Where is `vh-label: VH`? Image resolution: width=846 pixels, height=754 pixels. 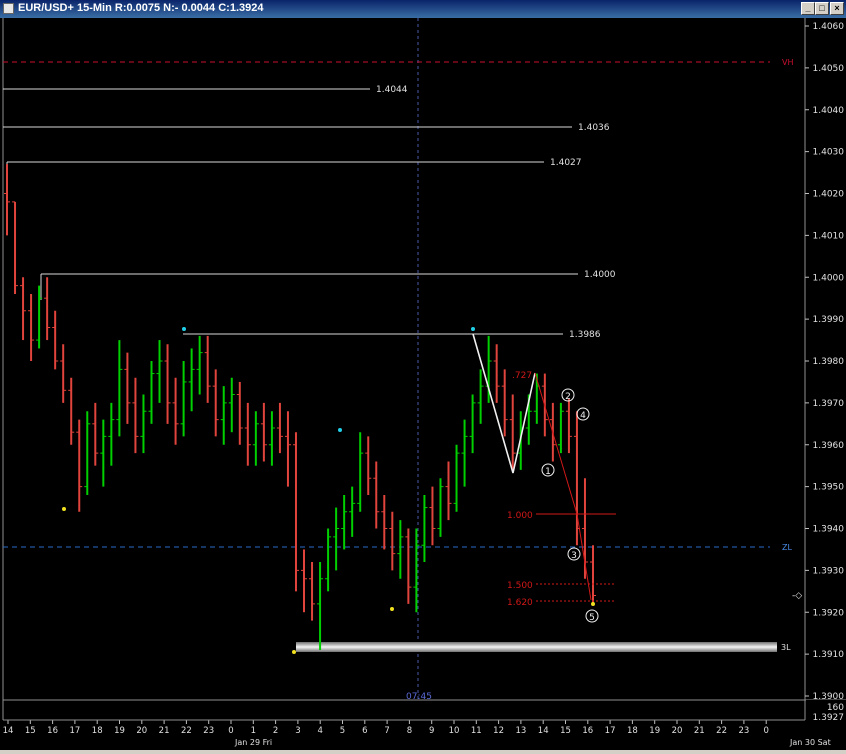 vh-label: VH is located at coordinates (788, 62).